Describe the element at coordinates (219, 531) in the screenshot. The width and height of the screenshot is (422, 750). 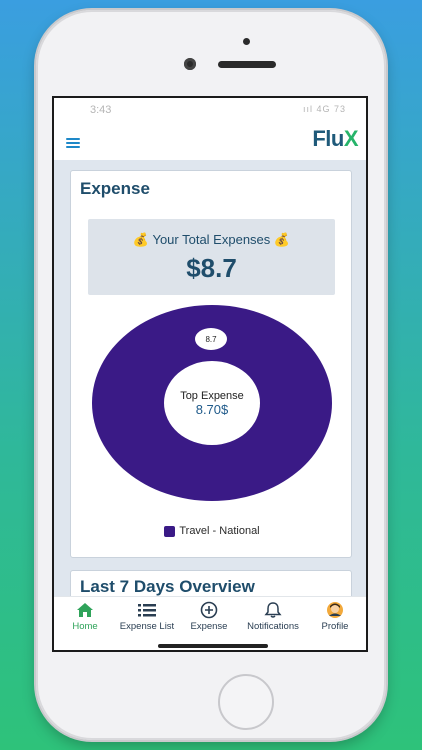
I see `legend-label: Travel - National` at that location.